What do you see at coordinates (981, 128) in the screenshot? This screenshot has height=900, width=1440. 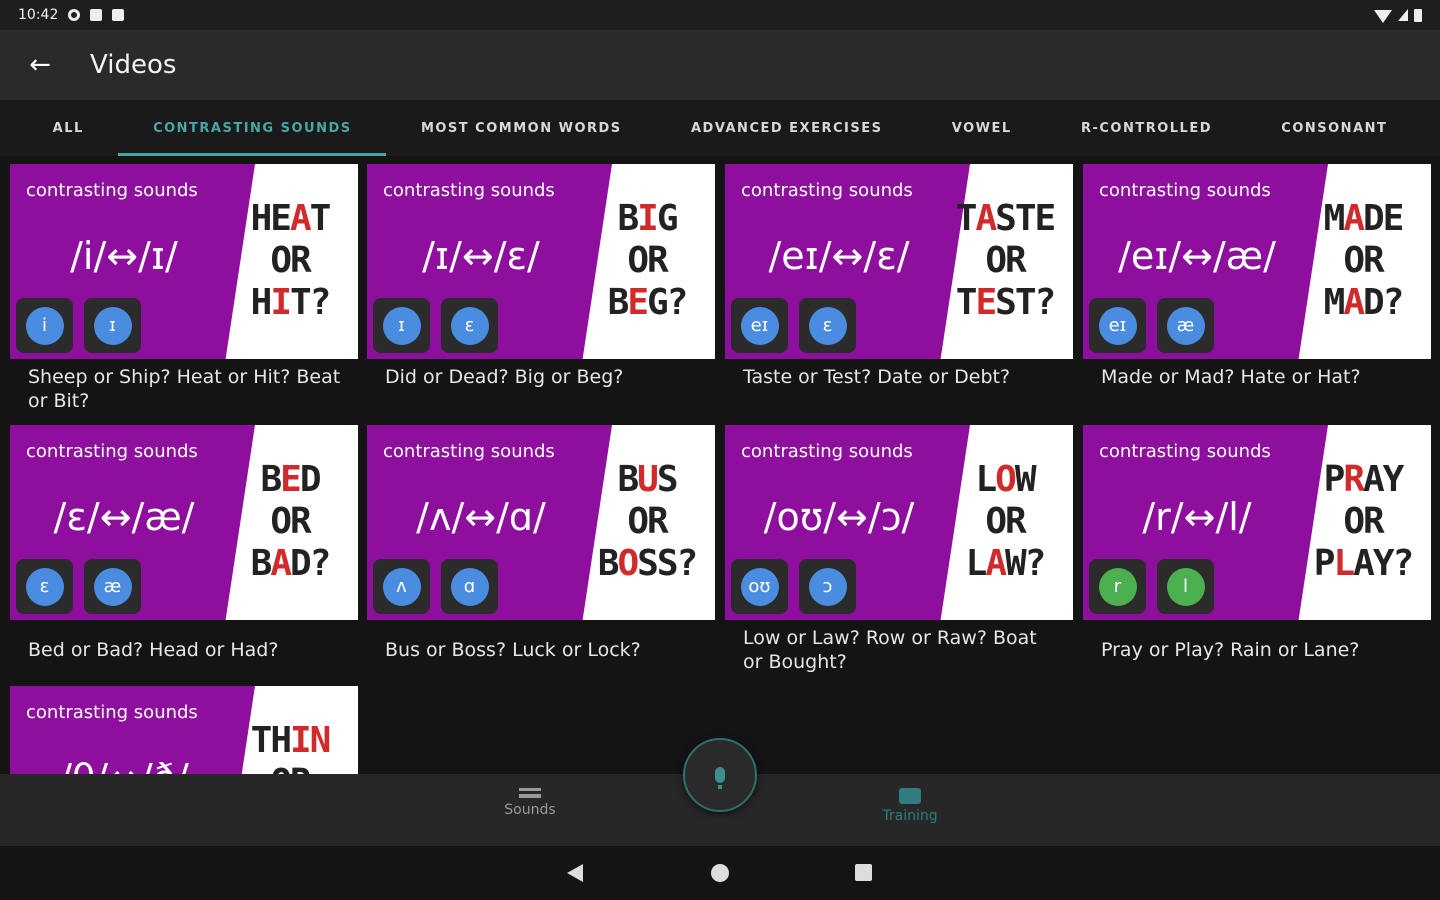 I see `tab-vowel: VOWEL` at bounding box center [981, 128].